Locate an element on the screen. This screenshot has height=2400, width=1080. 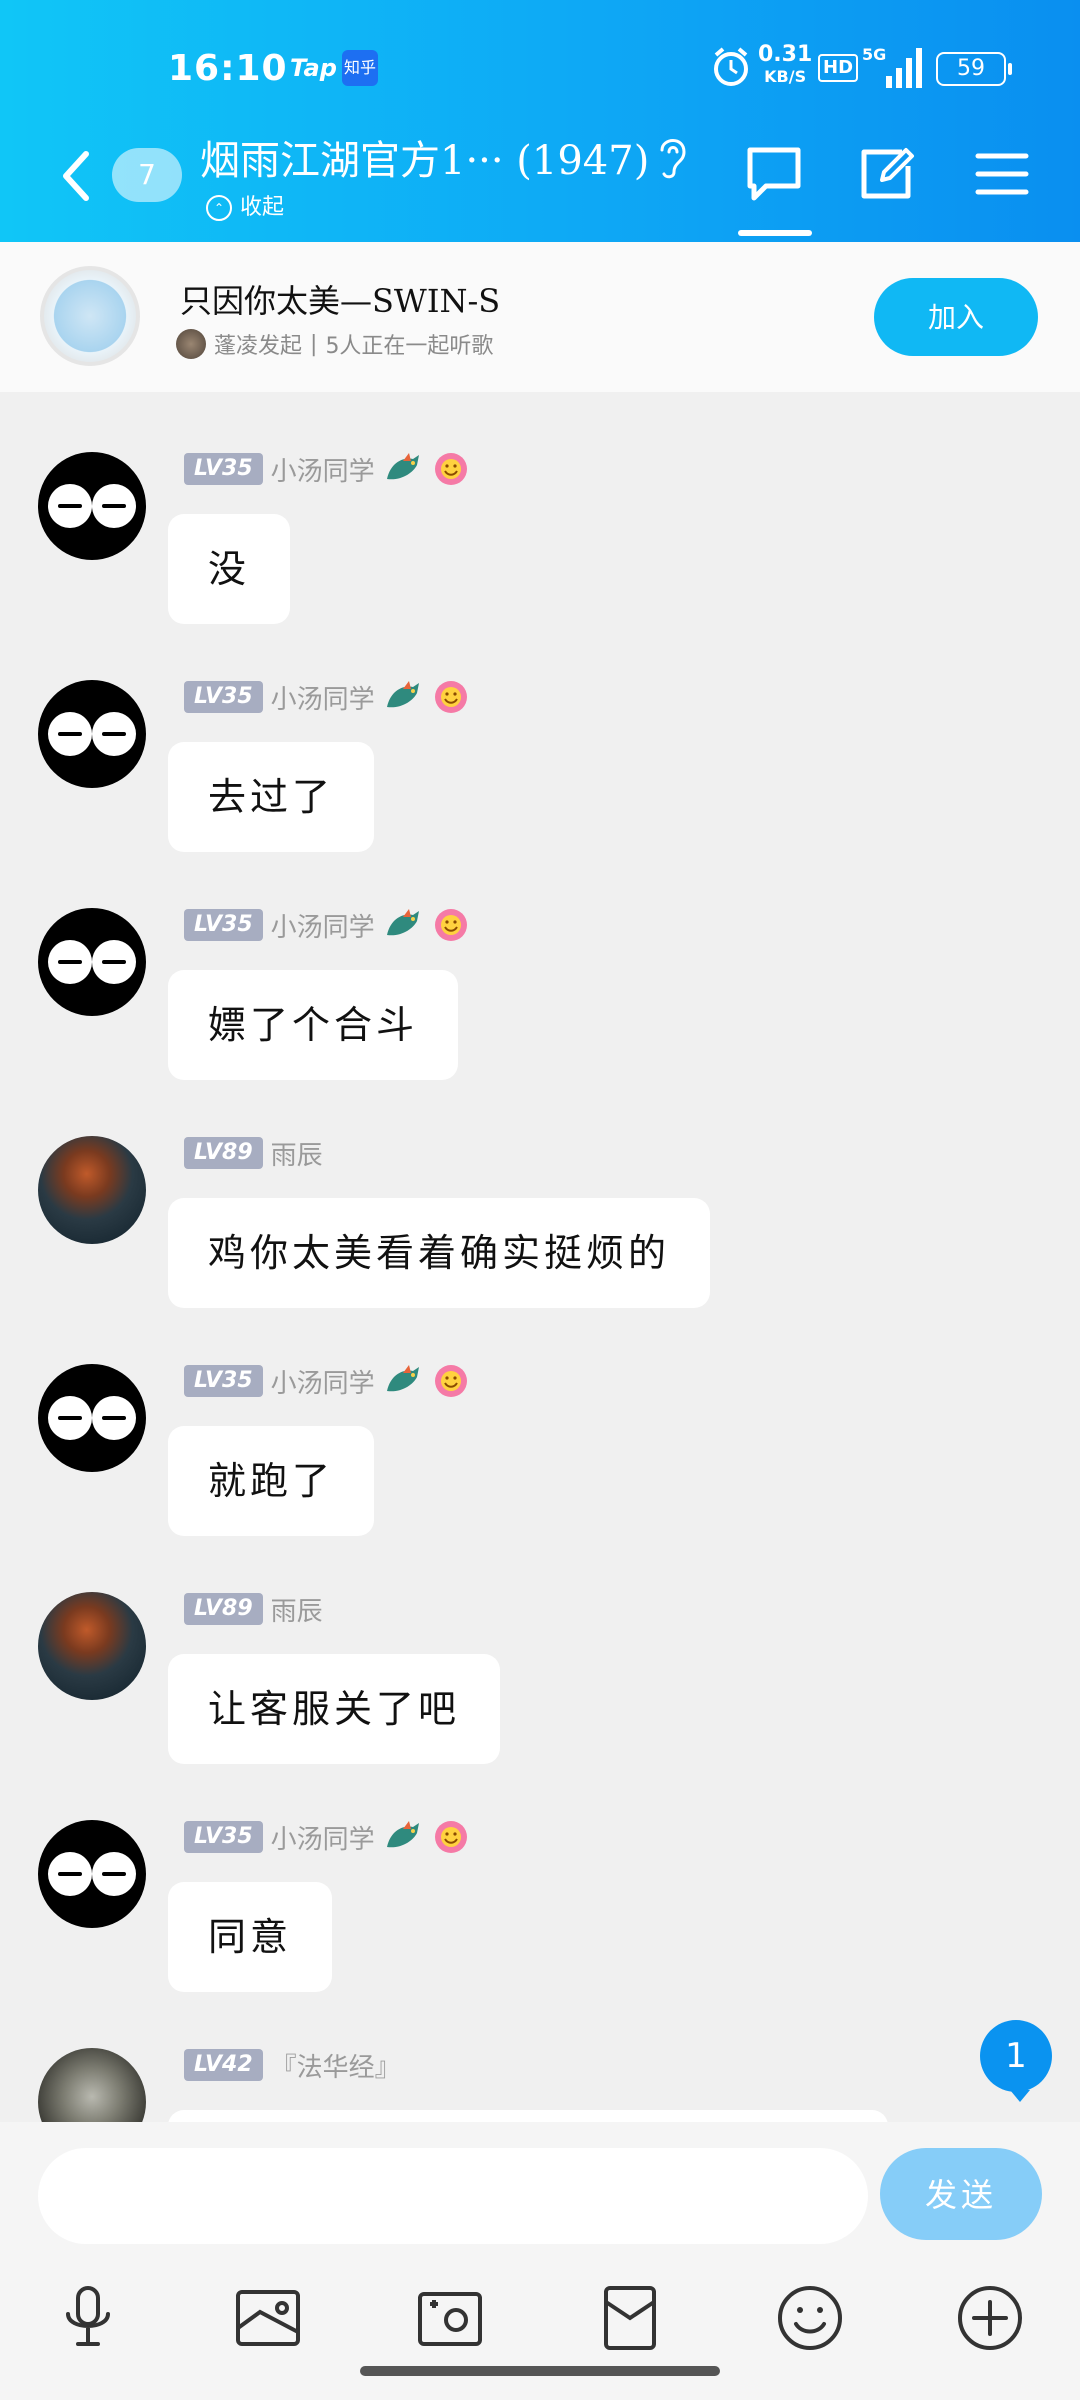
message-row: LV89 雨辰让客服关了吧 is located at coordinates (540, 1648).